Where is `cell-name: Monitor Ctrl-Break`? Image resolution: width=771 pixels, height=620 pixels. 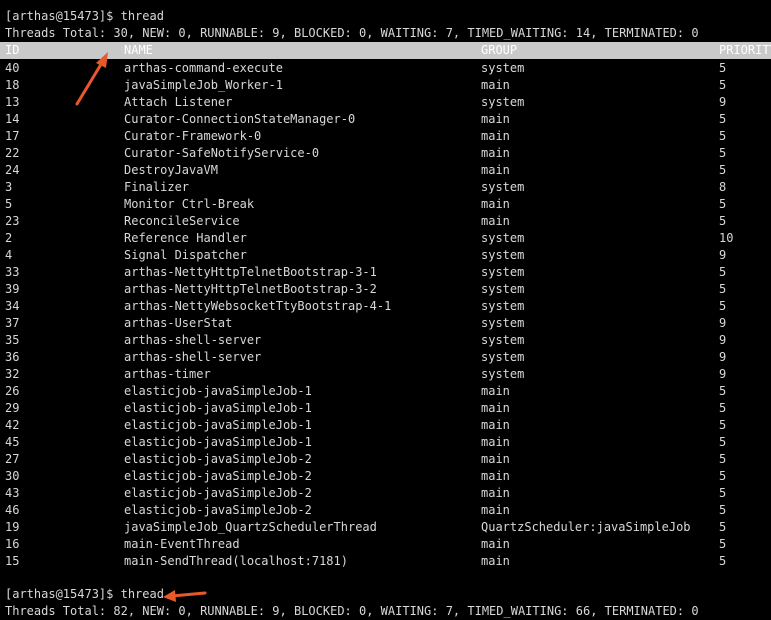
cell-name: Monitor Ctrl-Break is located at coordinates (189, 204).